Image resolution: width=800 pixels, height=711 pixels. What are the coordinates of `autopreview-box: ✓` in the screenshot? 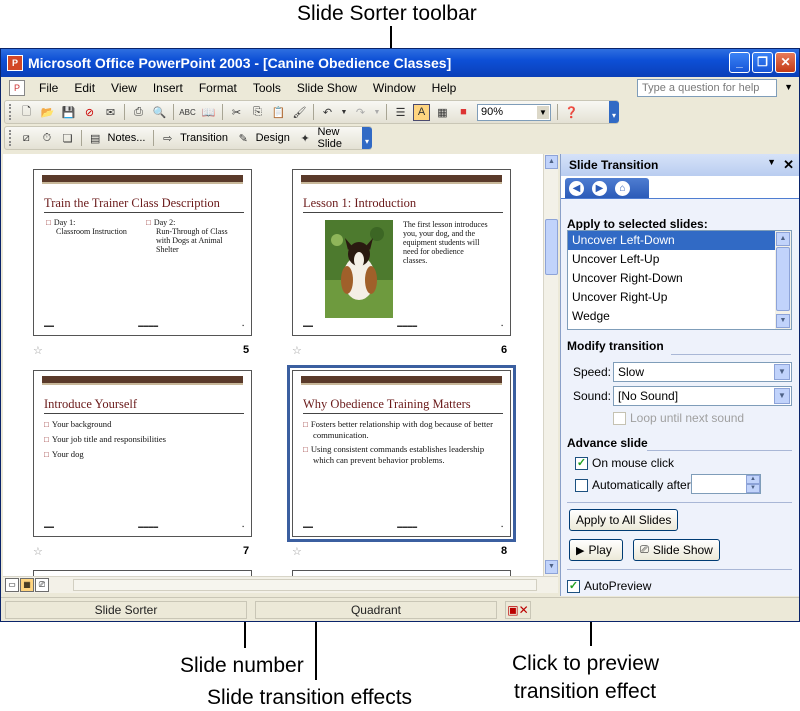 It's located at (573, 586).